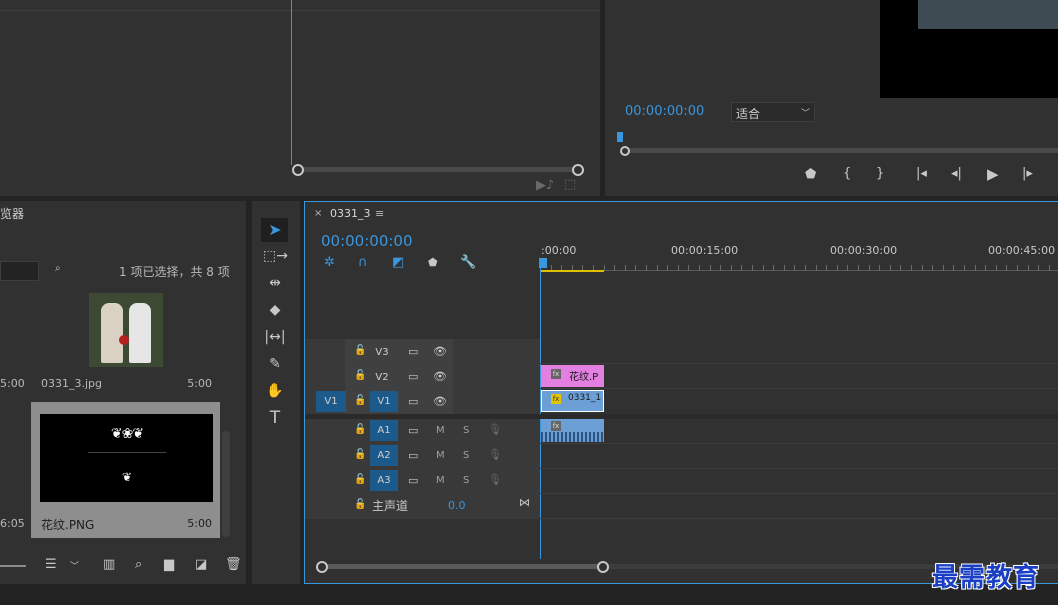  I want to click on program-scroll-handle, so click(625, 151).